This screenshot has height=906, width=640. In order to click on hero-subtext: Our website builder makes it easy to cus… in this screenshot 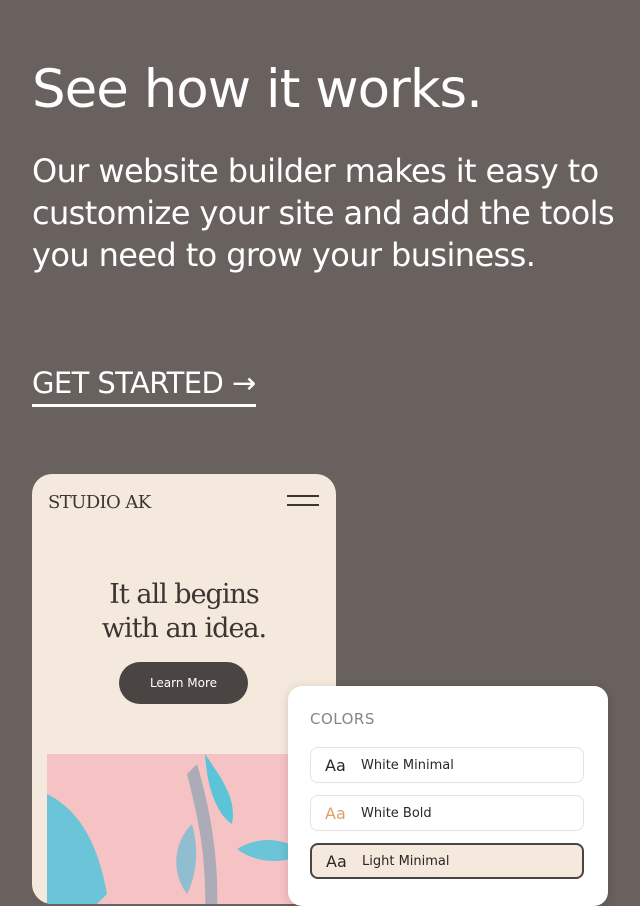, I will do `click(323, 213)`.